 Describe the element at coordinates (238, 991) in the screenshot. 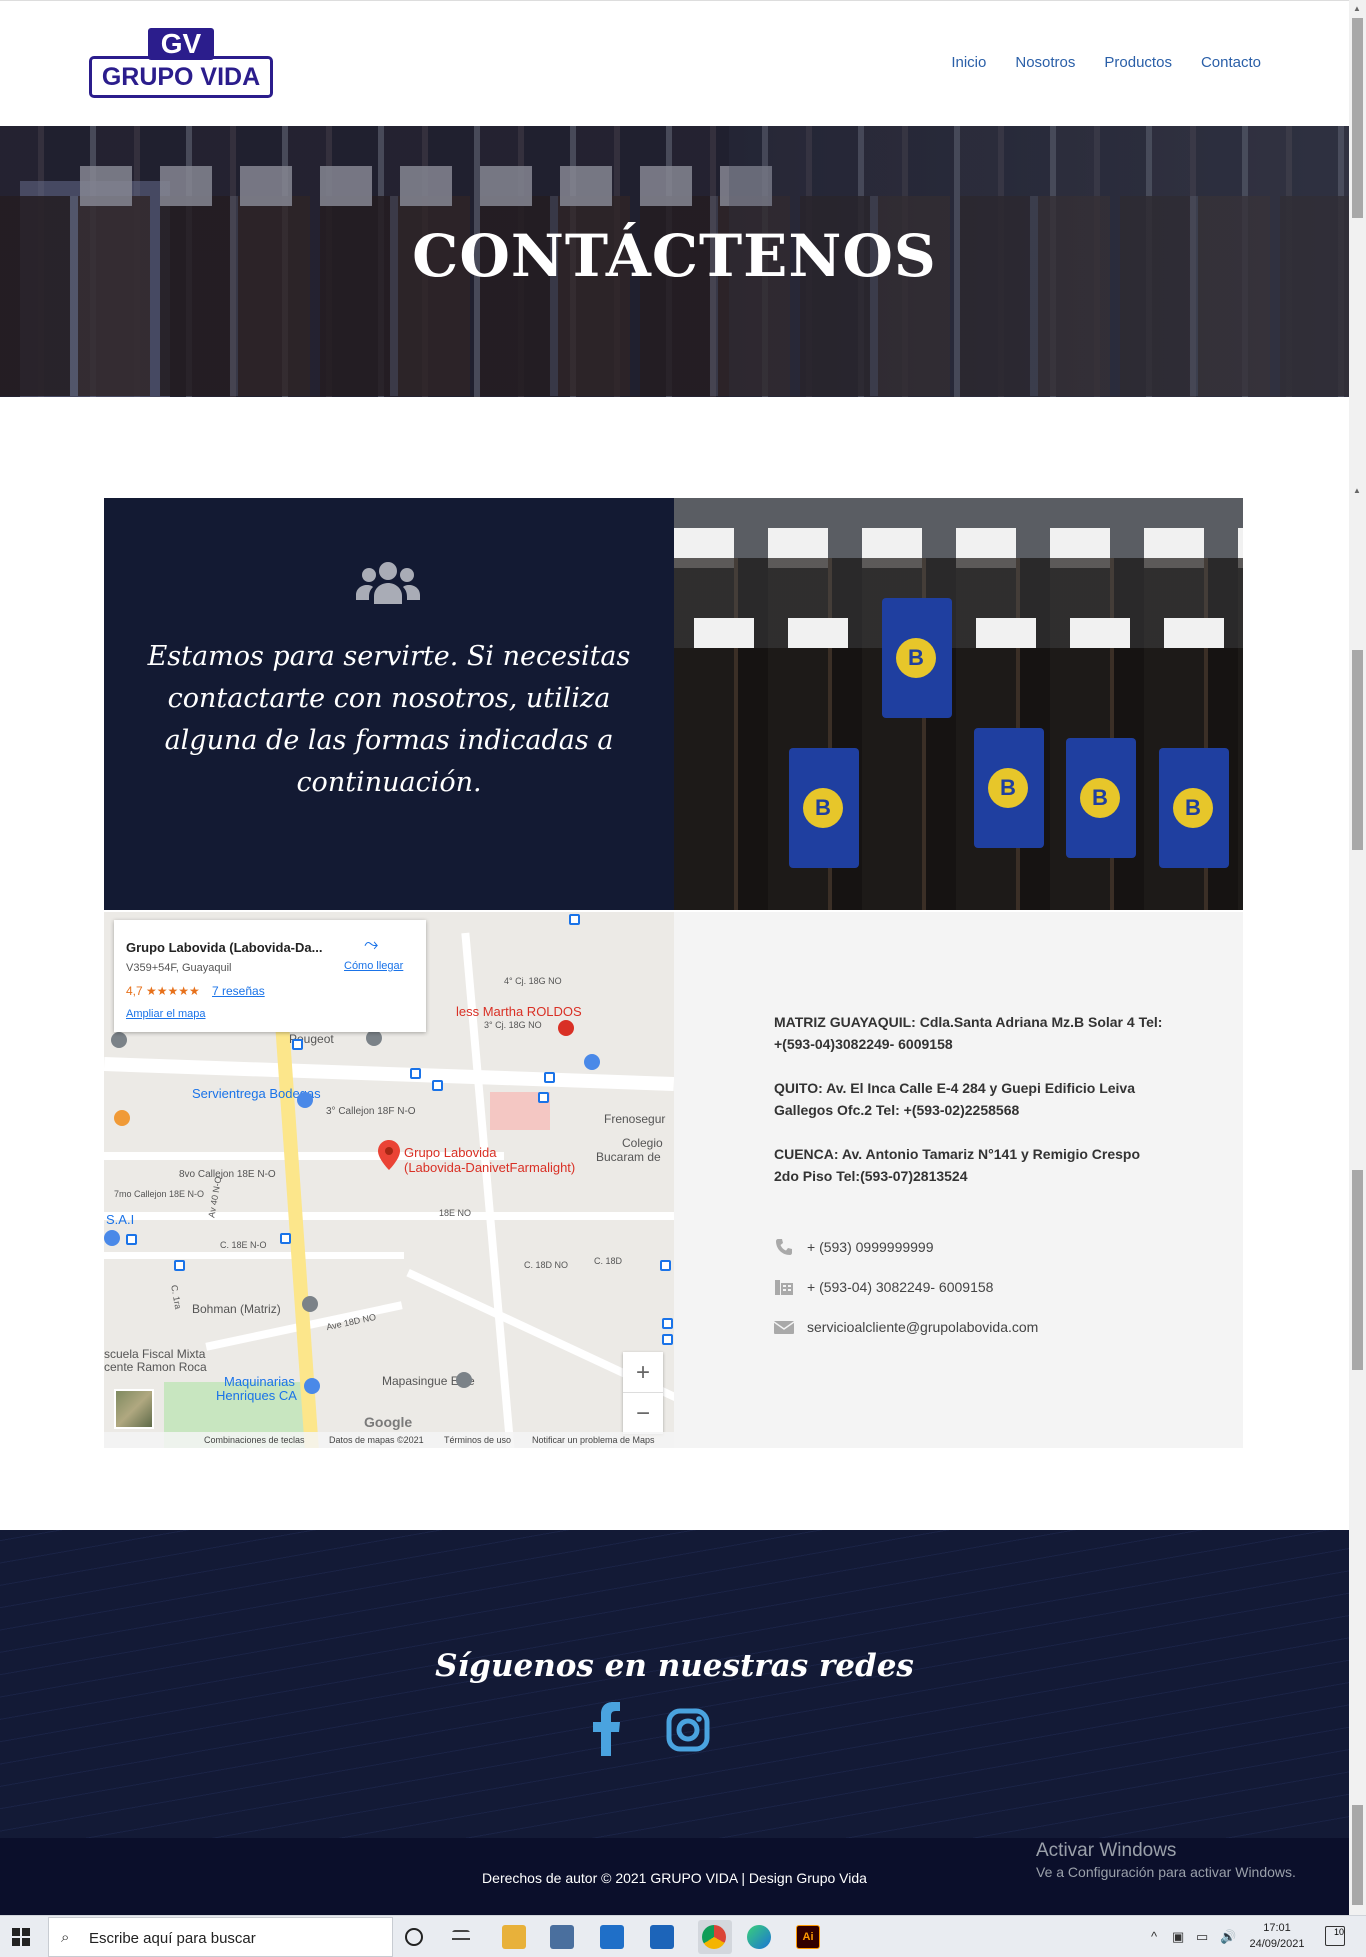

I see `reviews-link: 7 reseñas` at that location.